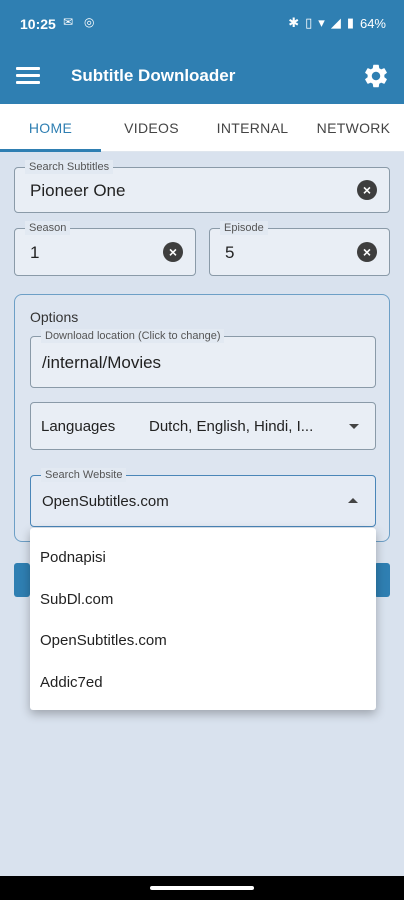  I want to click on search-button-edge-left, so click(22, 580).